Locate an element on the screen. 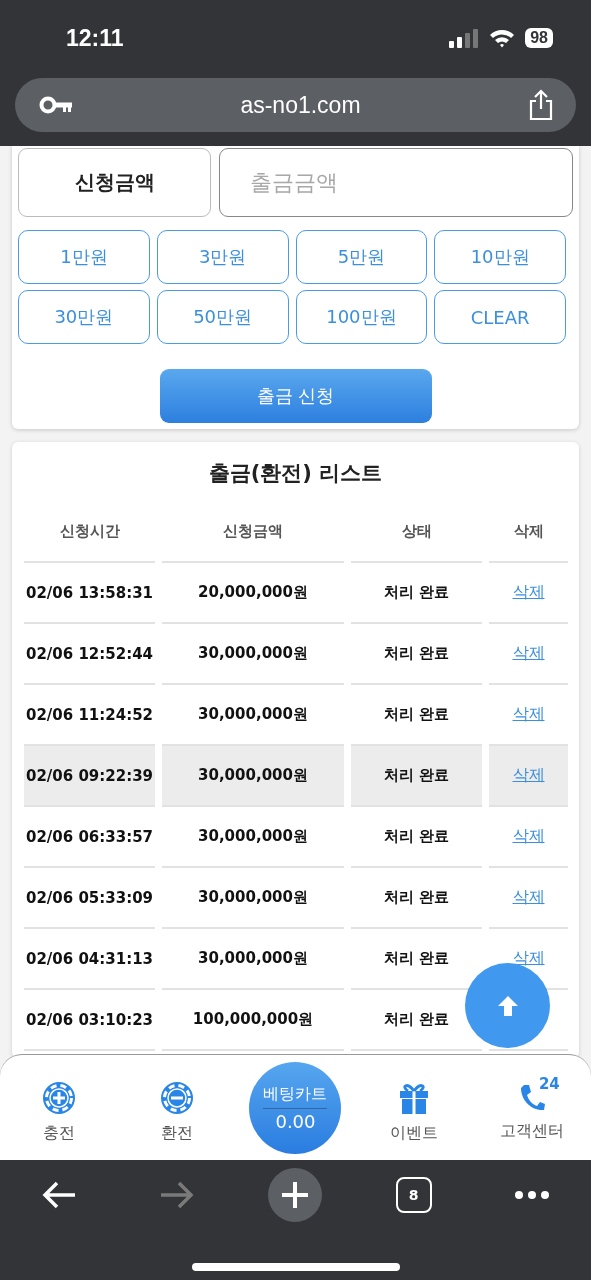 This screenshot has width=591, height=1280. quick-amount-button: 1만원 is located at coordinates (84, 257).